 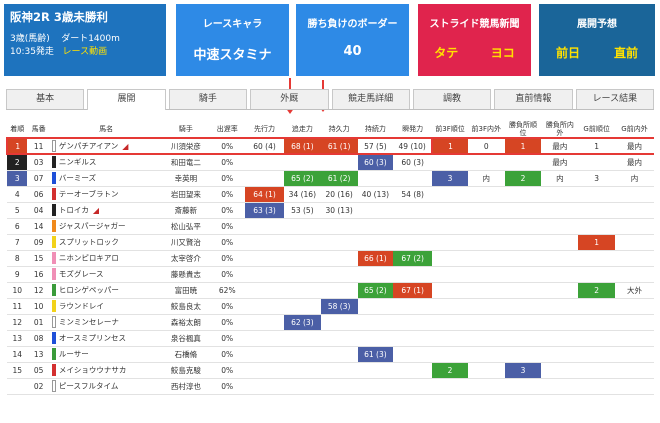 What do you see at coordinates (89, 194) in the screenshot?
I see `horse-name: テーオーブラトン` at bounding box center [89, 194].